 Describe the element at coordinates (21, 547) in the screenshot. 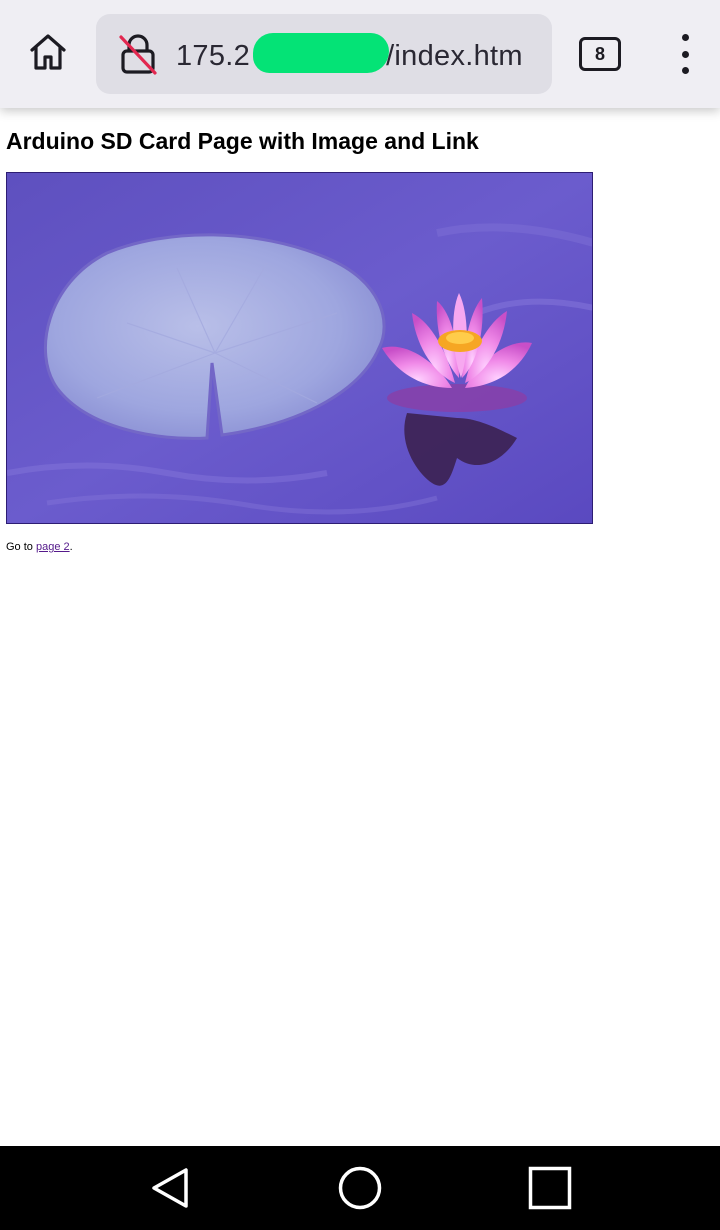

I see `link-prefix: Go to` at that location.